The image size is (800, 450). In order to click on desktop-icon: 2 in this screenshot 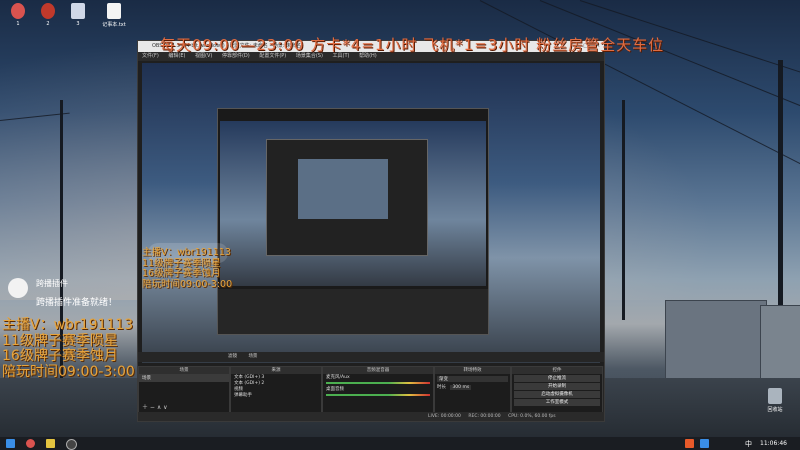, I will do `click(48, 15)`.